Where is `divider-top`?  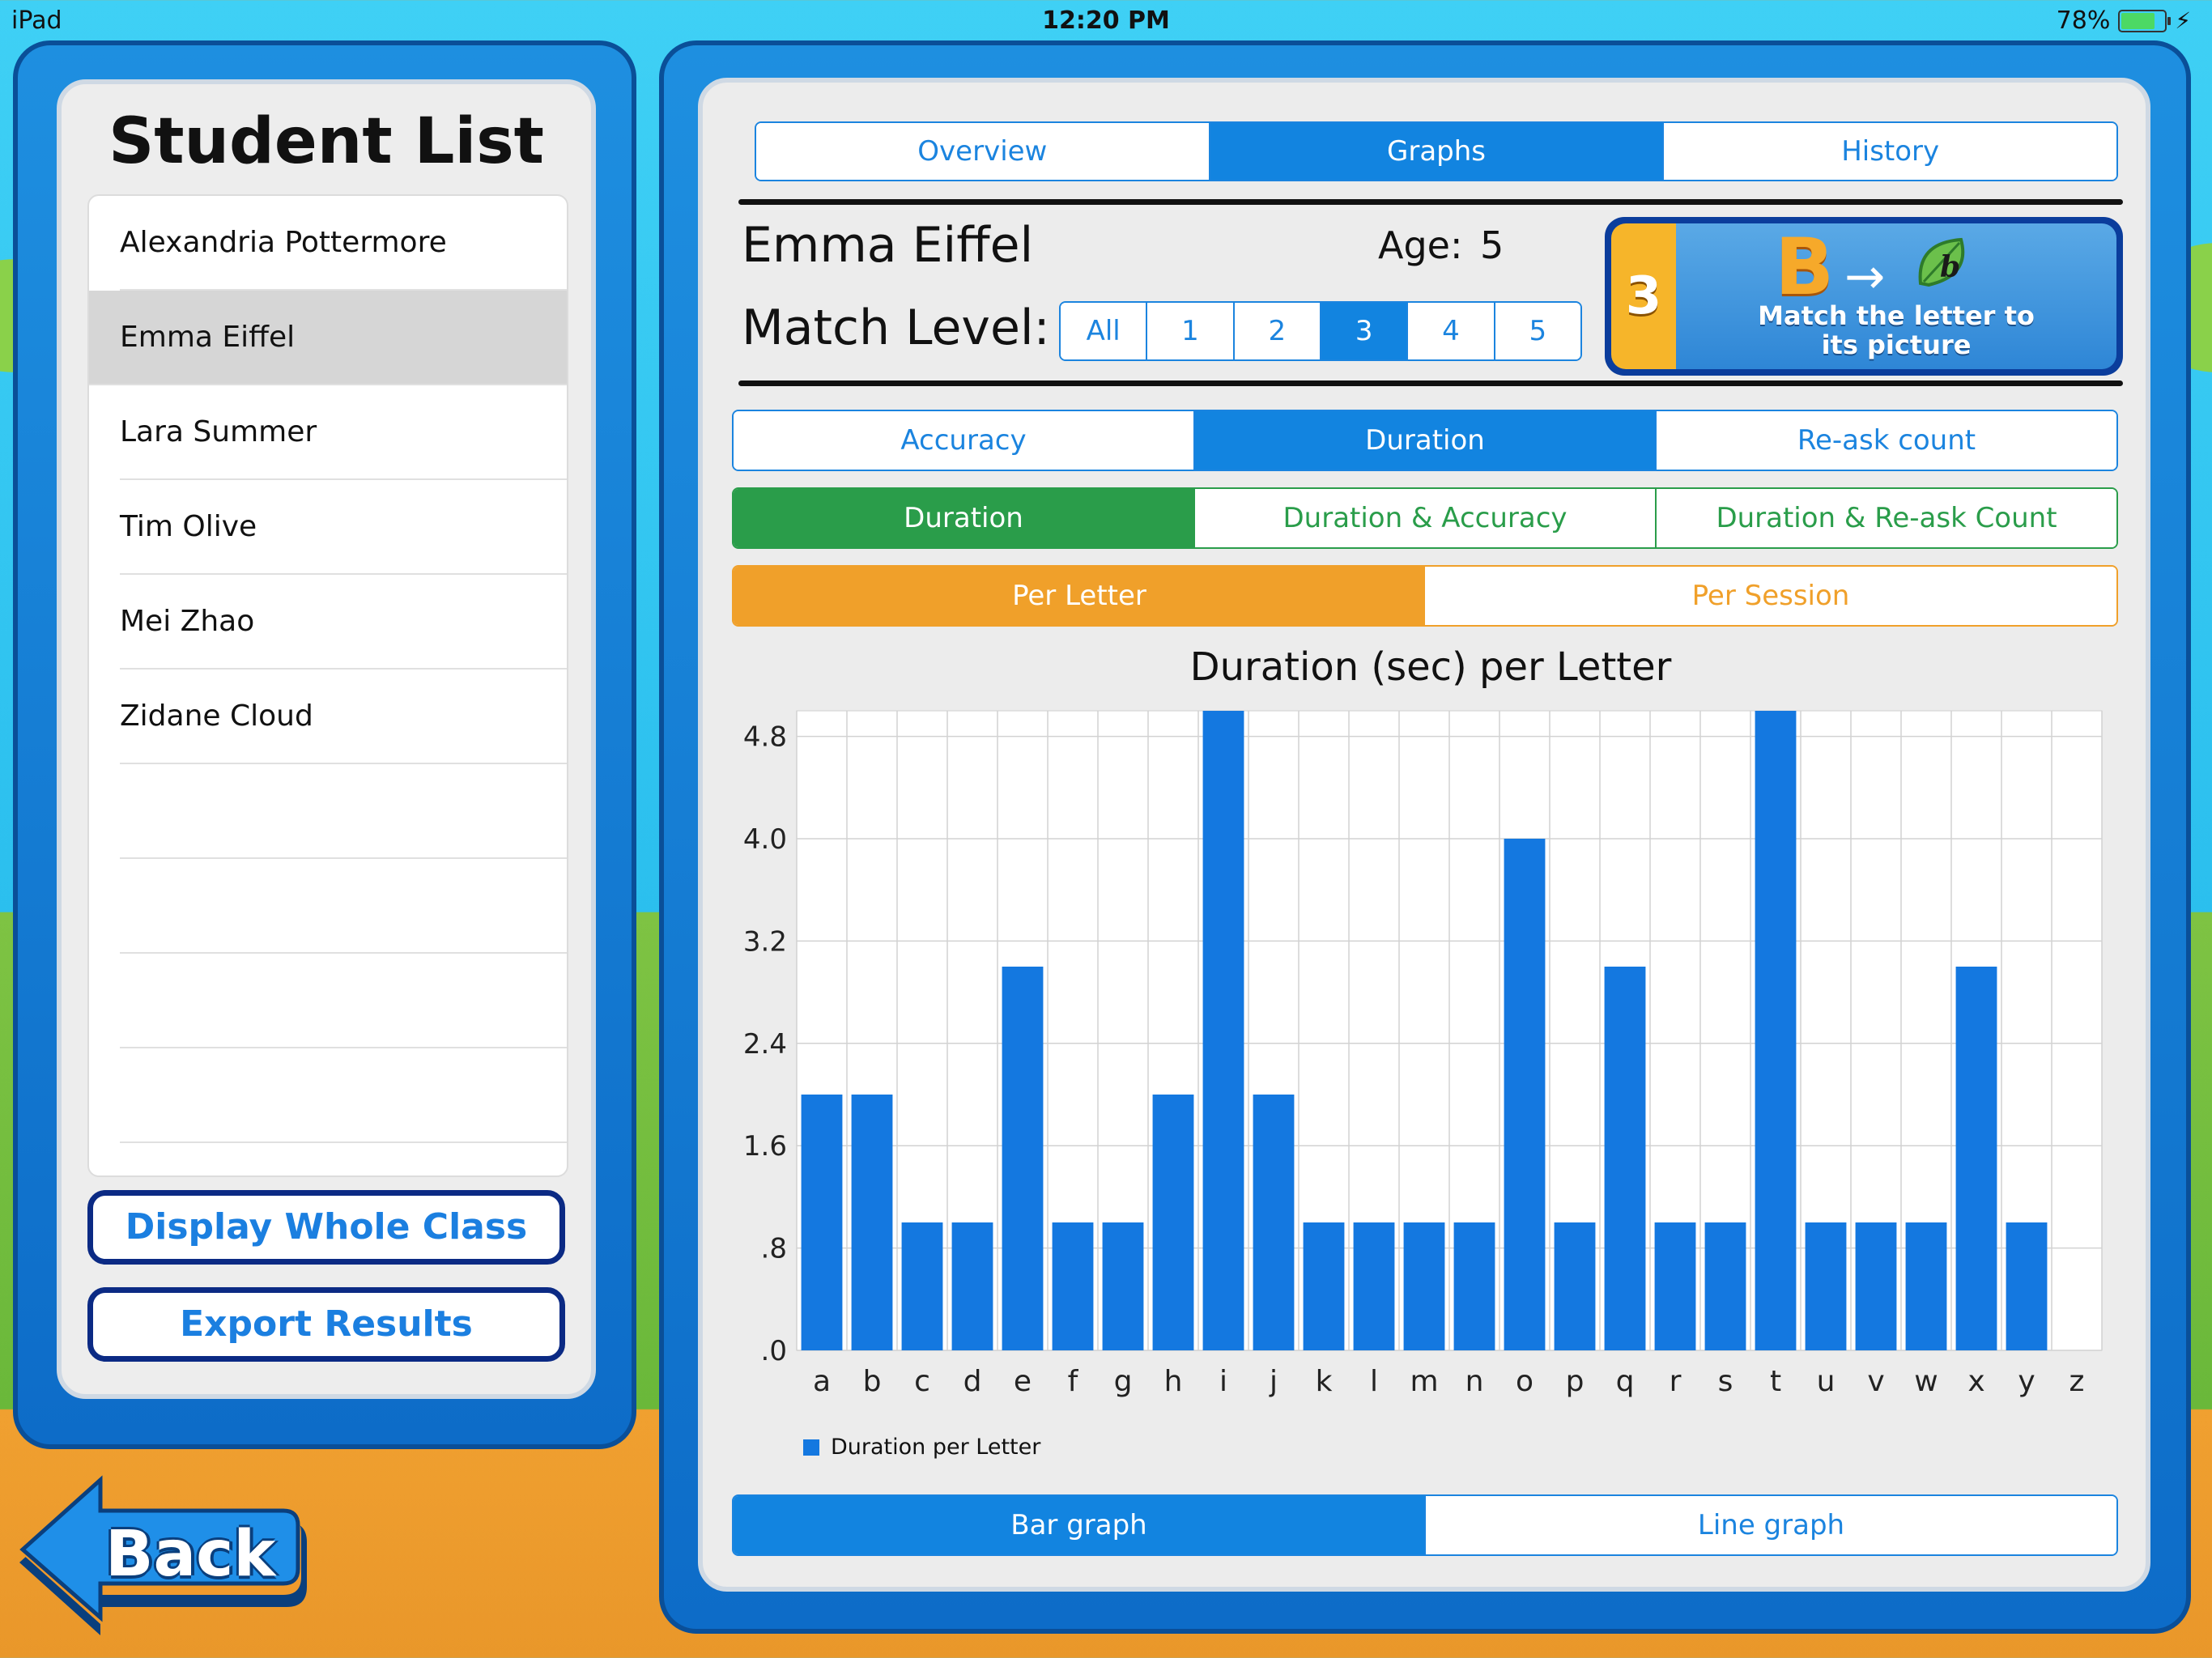 divider-top is located at coordinates (1431, 202).